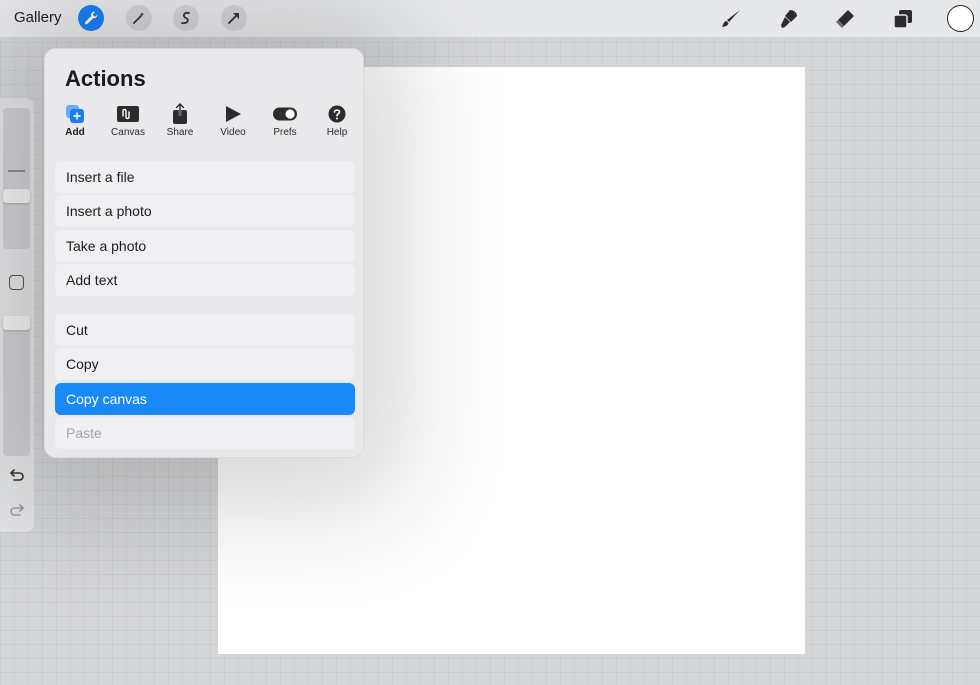  I want to click on brush-size-thumb, so click(16, 196).